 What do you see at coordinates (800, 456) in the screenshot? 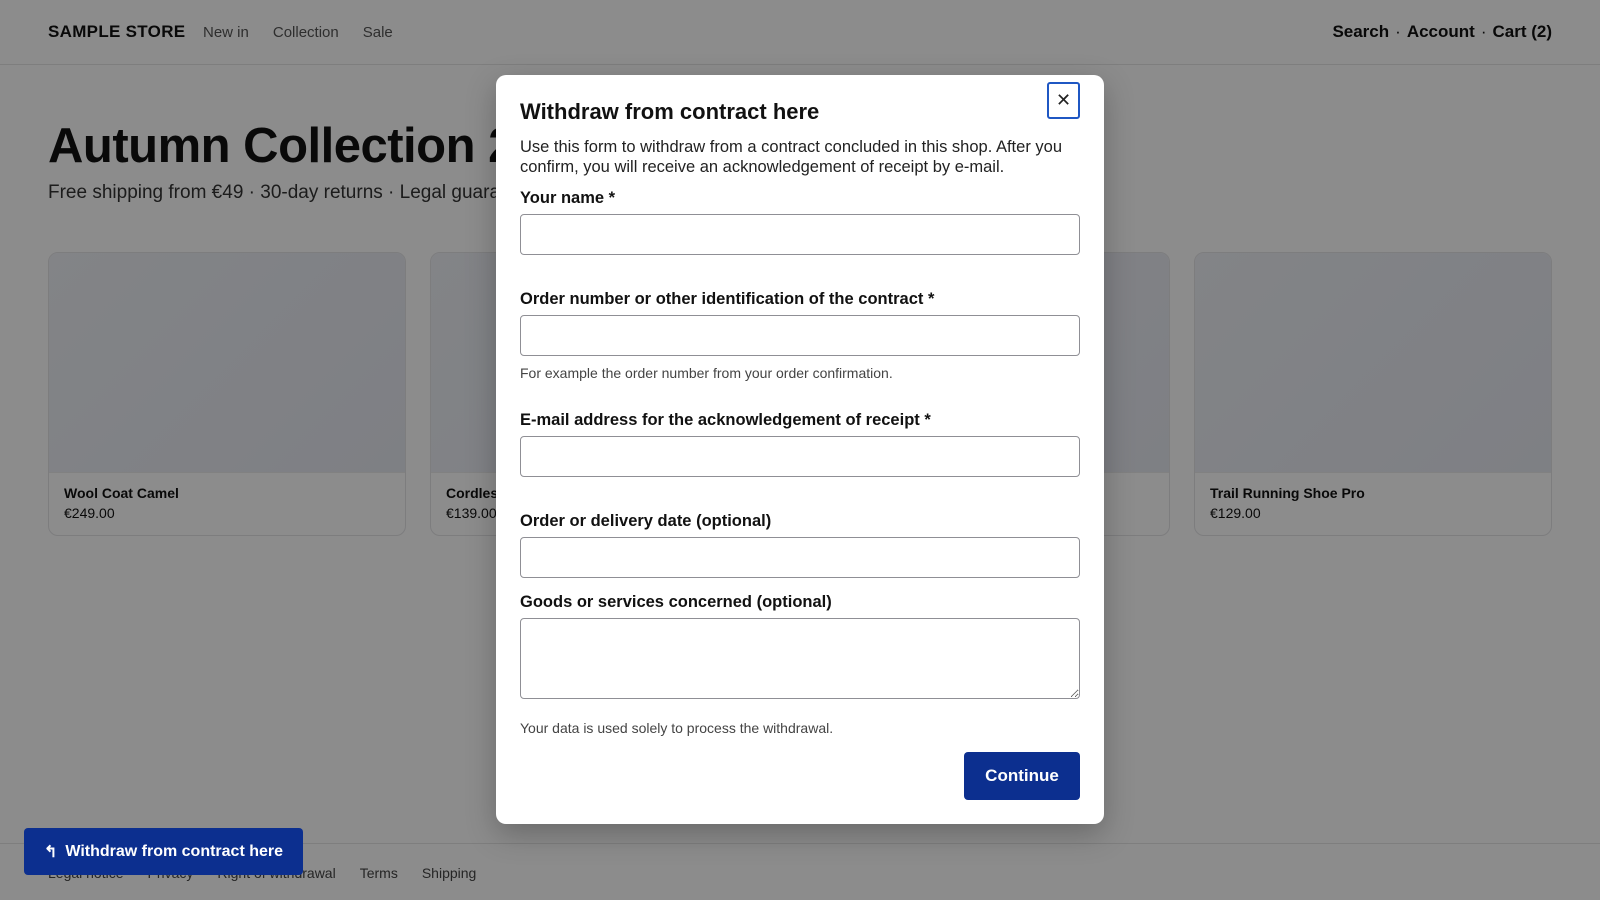
I see `email-input` at bounding box center [800, 456].